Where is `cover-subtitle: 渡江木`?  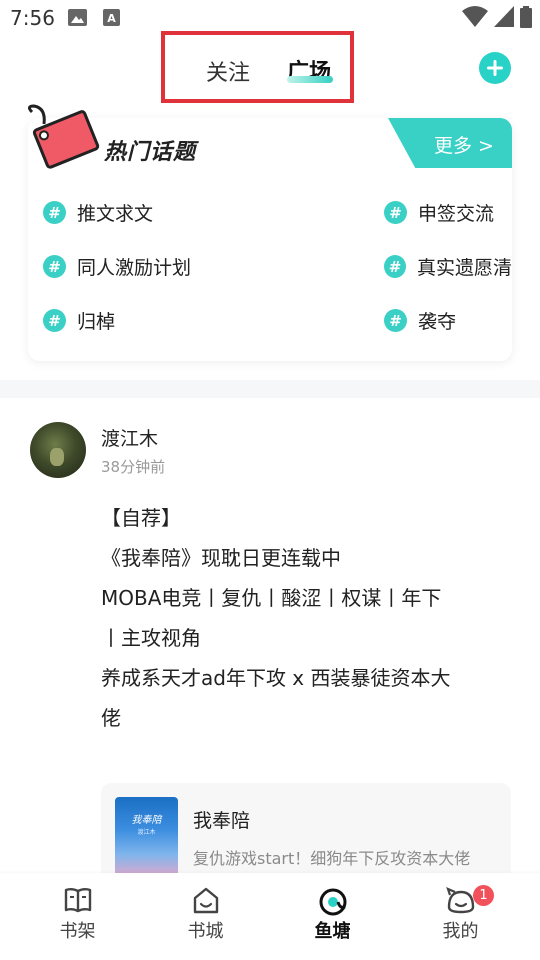 cover-subtitle: 渡江木 is located at coordinates (146, 832).